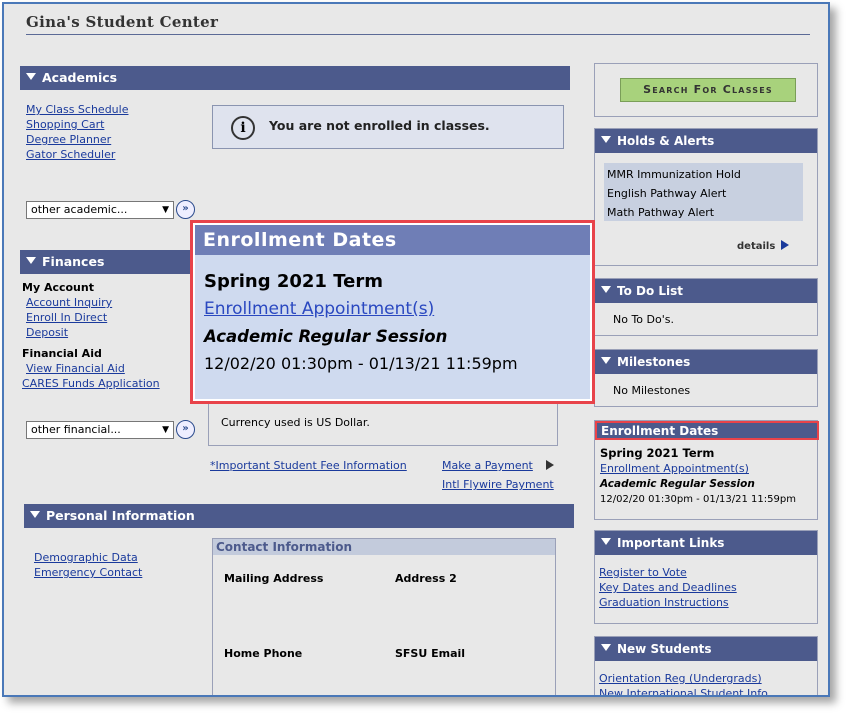 The image size is (851, 717). Describe the element at coordinates (643, 319) in the screenshot. I see `todo-text: No To Do's.` at that location.